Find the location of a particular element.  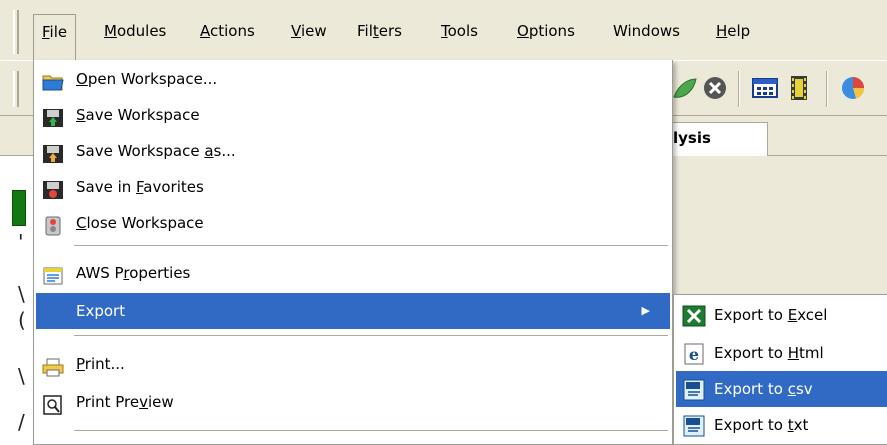

tree-node-green is located at coordinates (19, 208).